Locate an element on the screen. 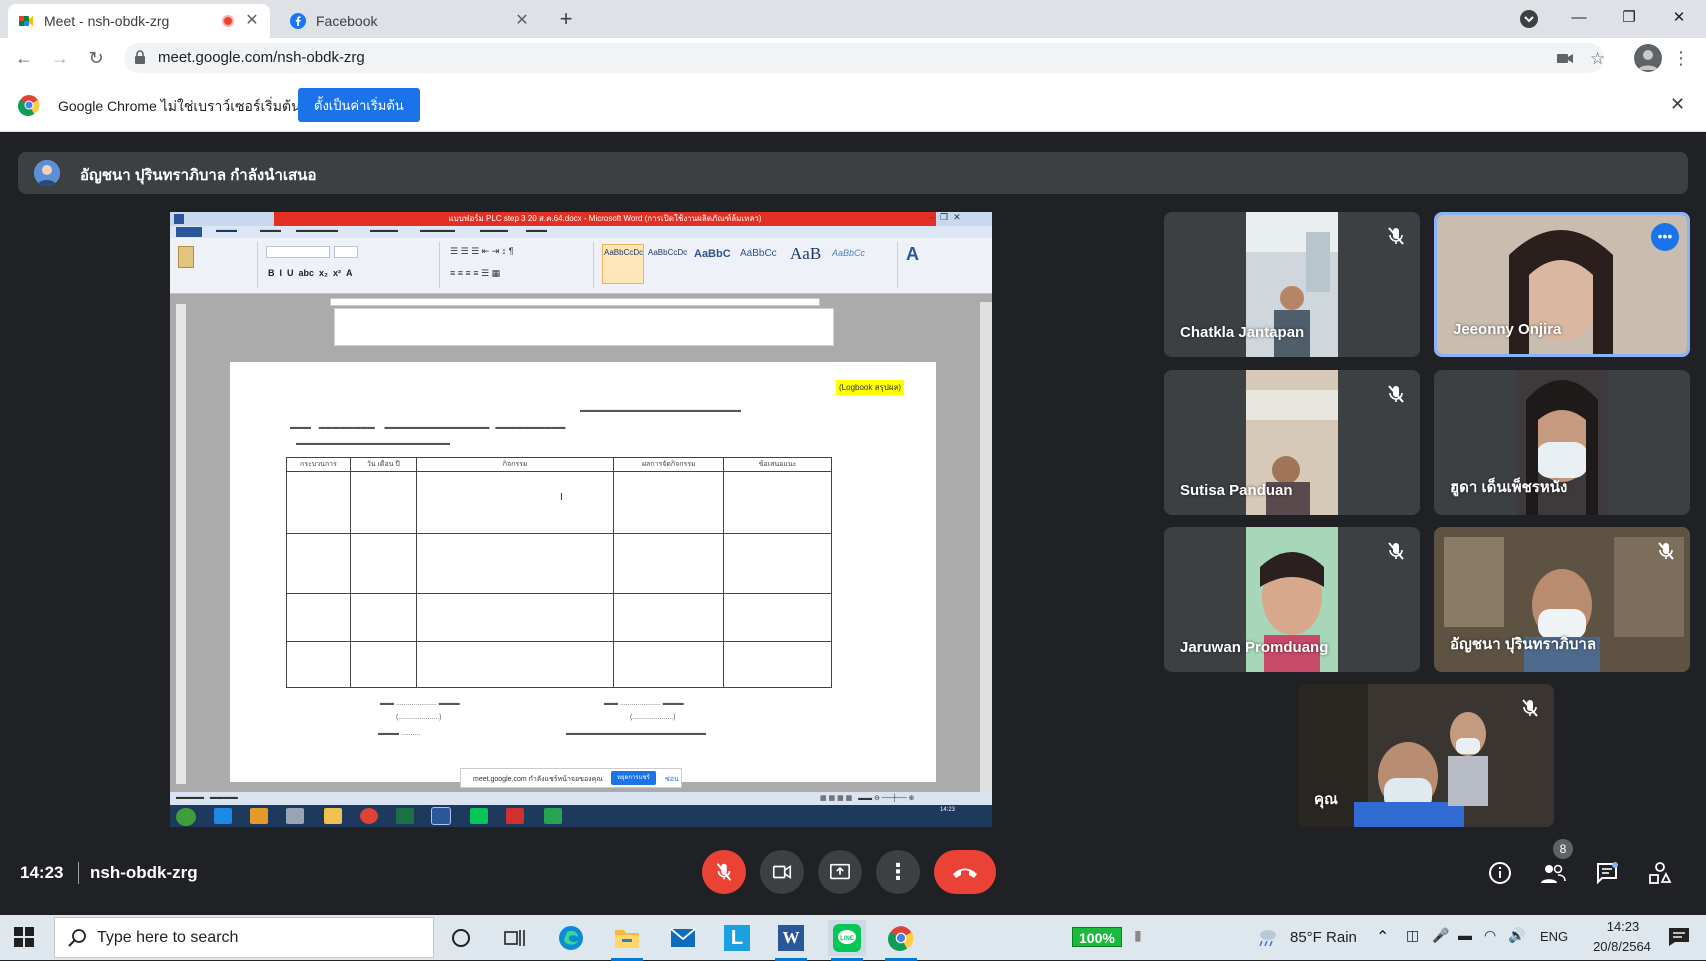 The width and height of the screenshot is (1706, 961). windows-start-icon is located at coordinates (24, 939).